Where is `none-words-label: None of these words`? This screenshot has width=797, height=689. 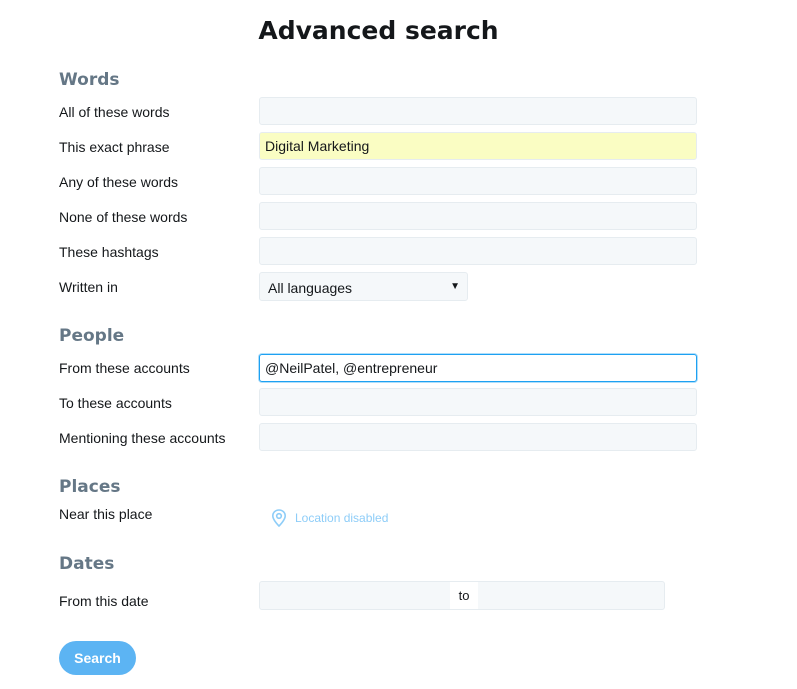
none-words-label: None of these words is located at coordinates (123, 217).